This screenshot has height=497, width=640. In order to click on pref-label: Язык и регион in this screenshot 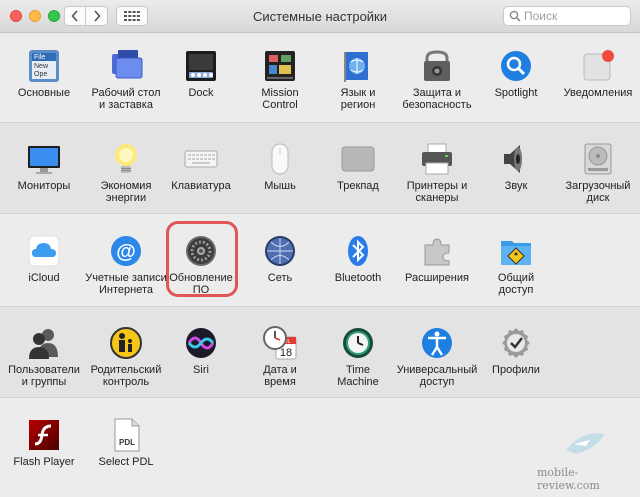, I will do `click(358, 99)`.